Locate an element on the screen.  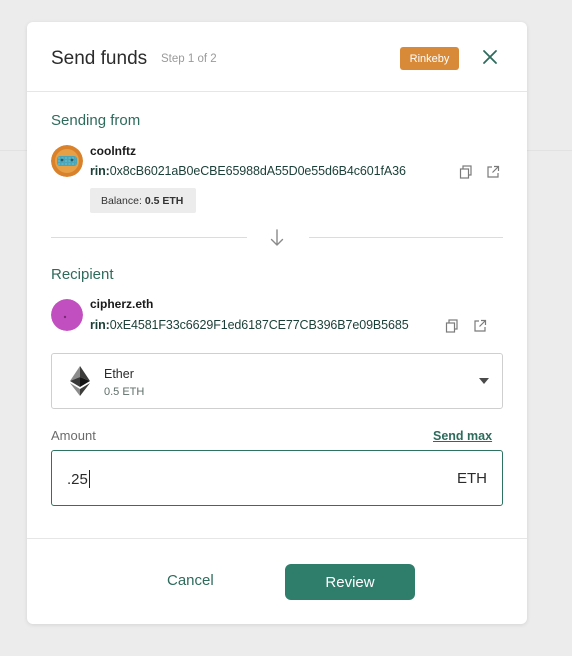
copy-sender-address-button is located at coordinates (466, 172).